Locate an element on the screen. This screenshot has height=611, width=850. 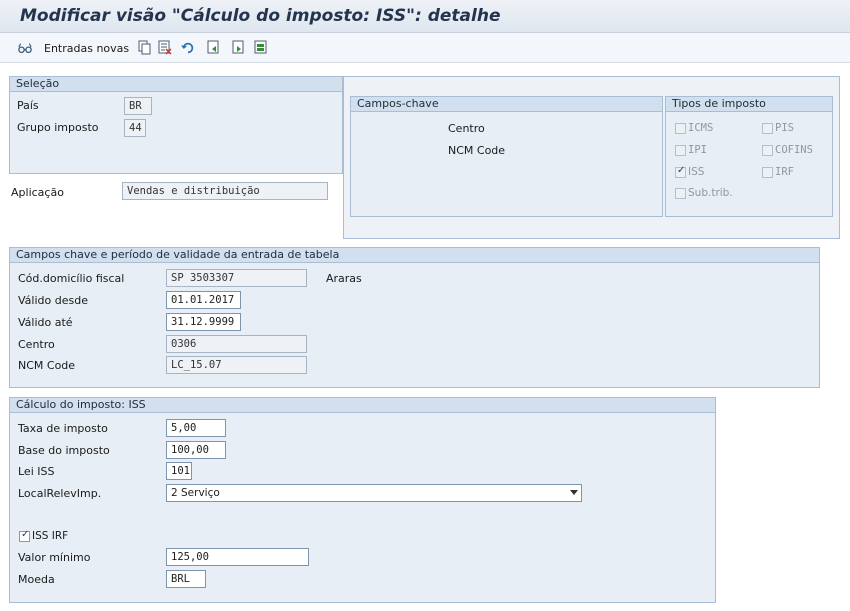
new-entries-button: Entradas novas is located at coordinates (86, 48).